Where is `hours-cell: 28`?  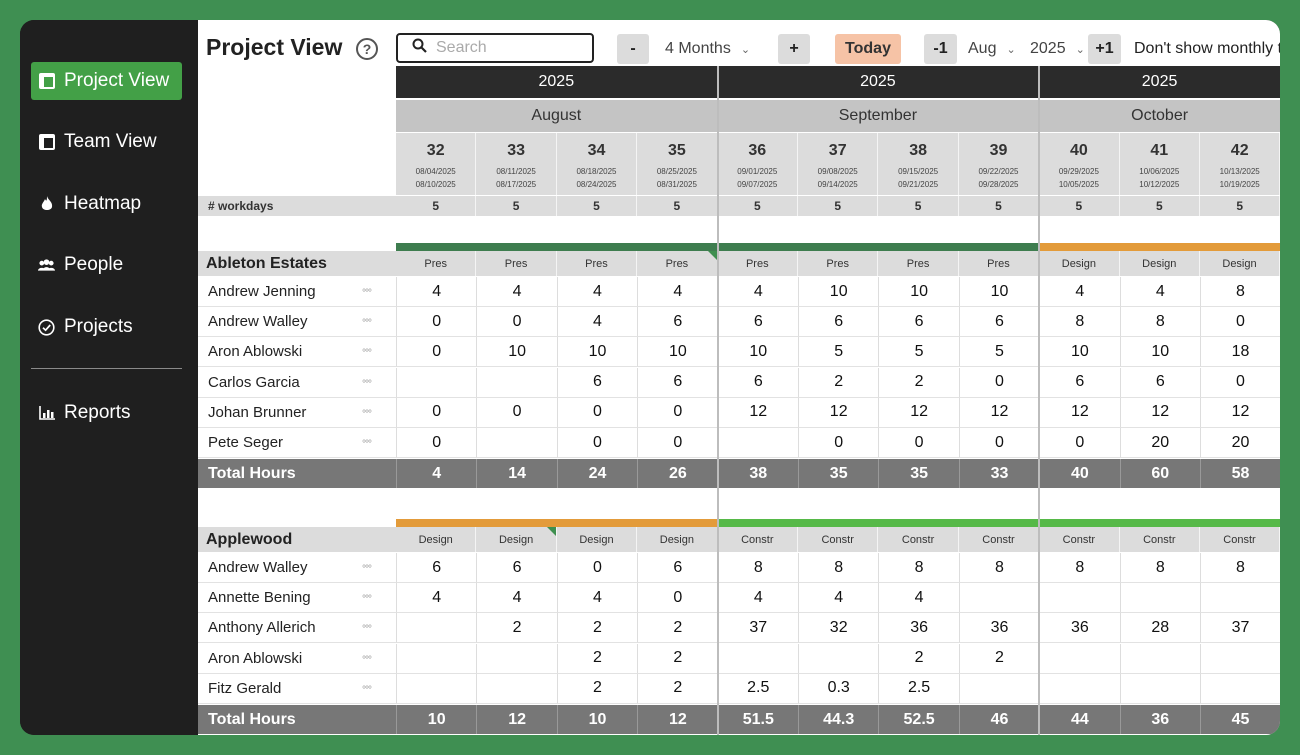 hours-cell: 28 is located at coordinates (1159, 628).